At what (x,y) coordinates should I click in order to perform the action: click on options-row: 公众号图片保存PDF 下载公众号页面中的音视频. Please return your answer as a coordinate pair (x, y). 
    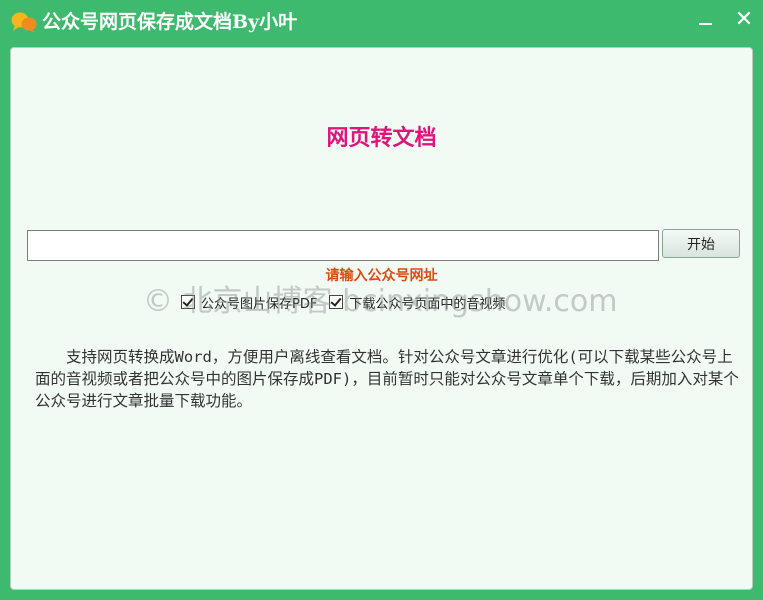
    Looking at the image, I should click on (349, 302).